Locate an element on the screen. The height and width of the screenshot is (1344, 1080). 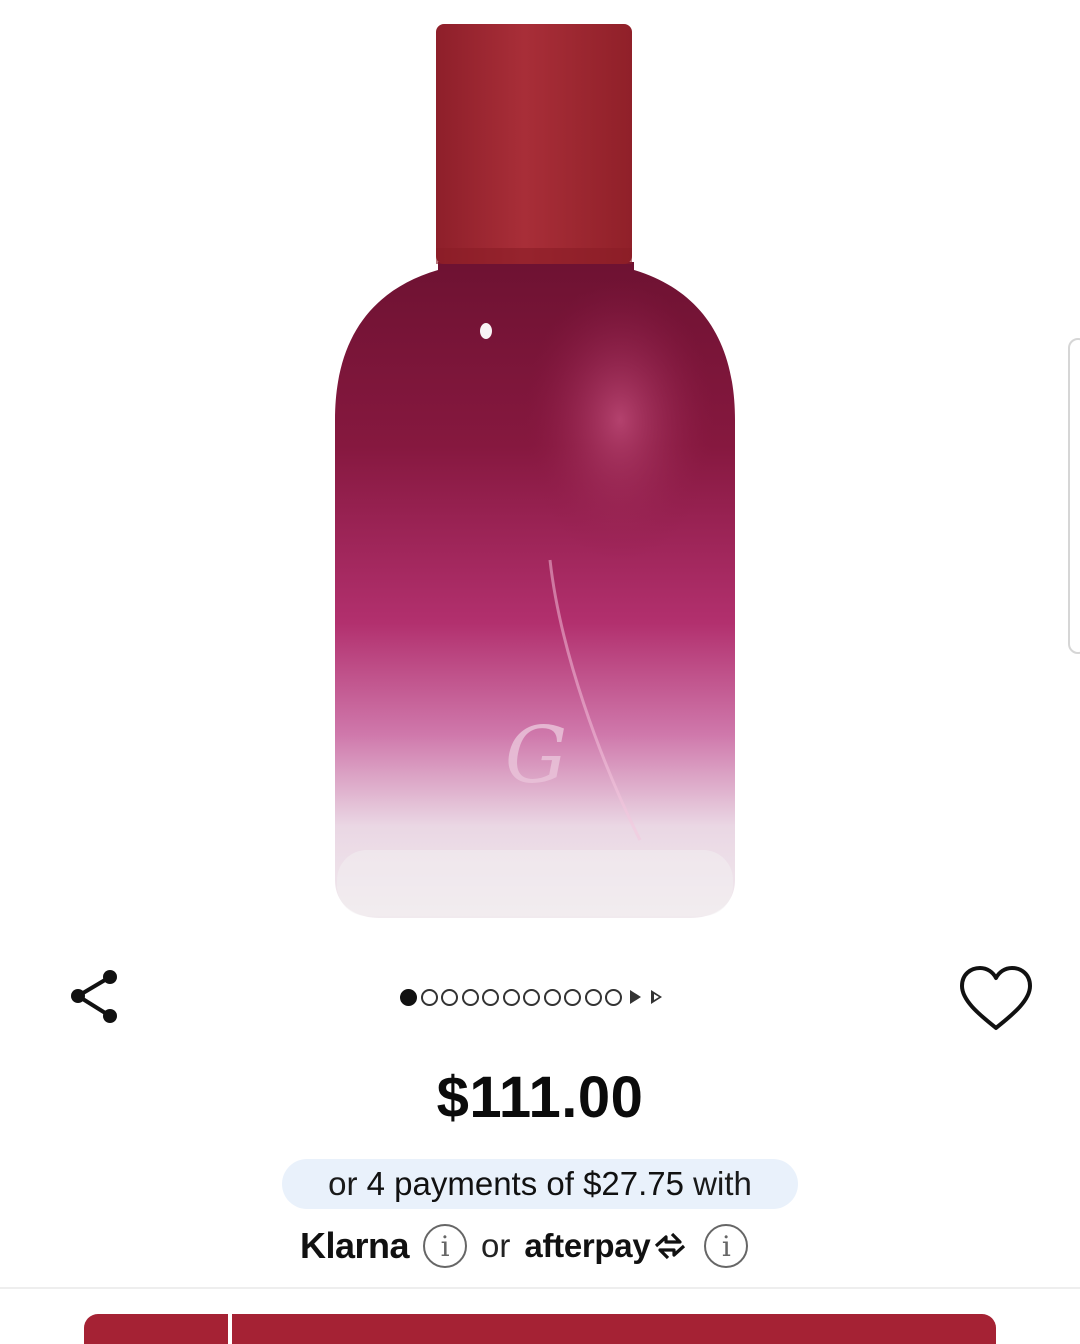
bnpl-options: Klarna i or afterpay i is located at coordinates (524, 1246).